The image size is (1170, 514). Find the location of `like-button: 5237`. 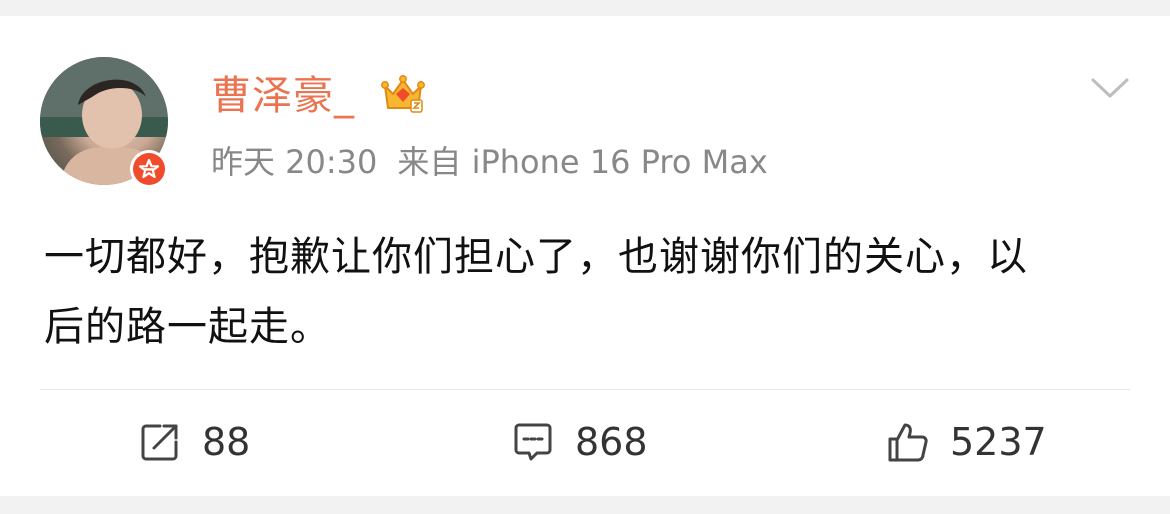

like-button: 5237 is located at coordinates (966, 442).